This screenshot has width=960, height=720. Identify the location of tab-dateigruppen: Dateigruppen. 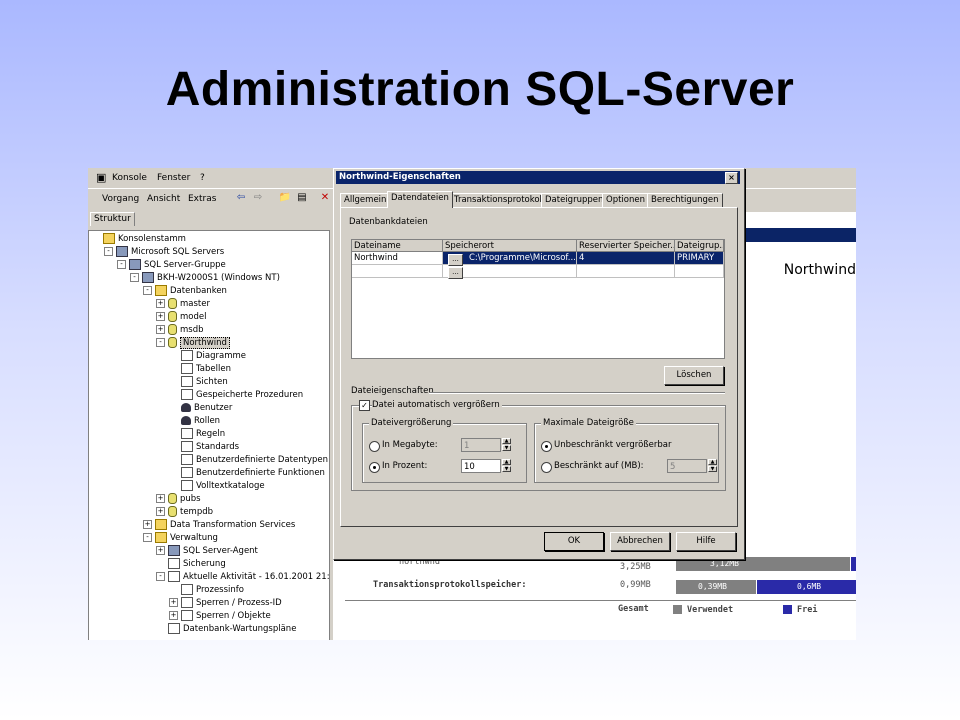
(574, 200).